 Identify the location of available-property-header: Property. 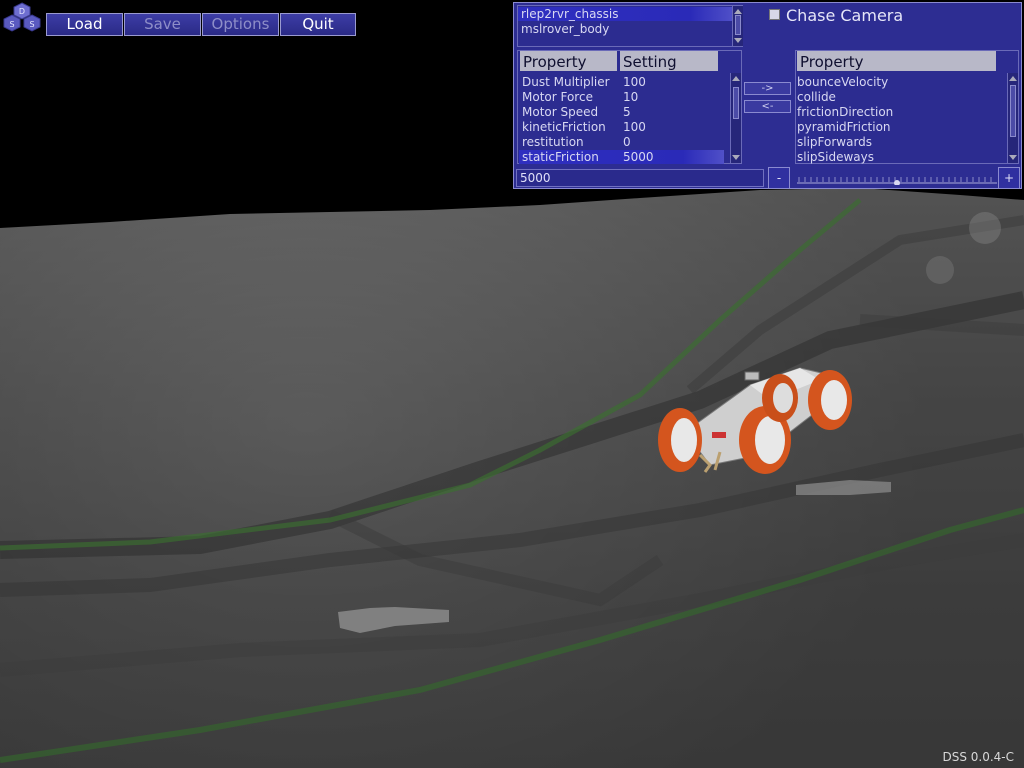
(896, 61).